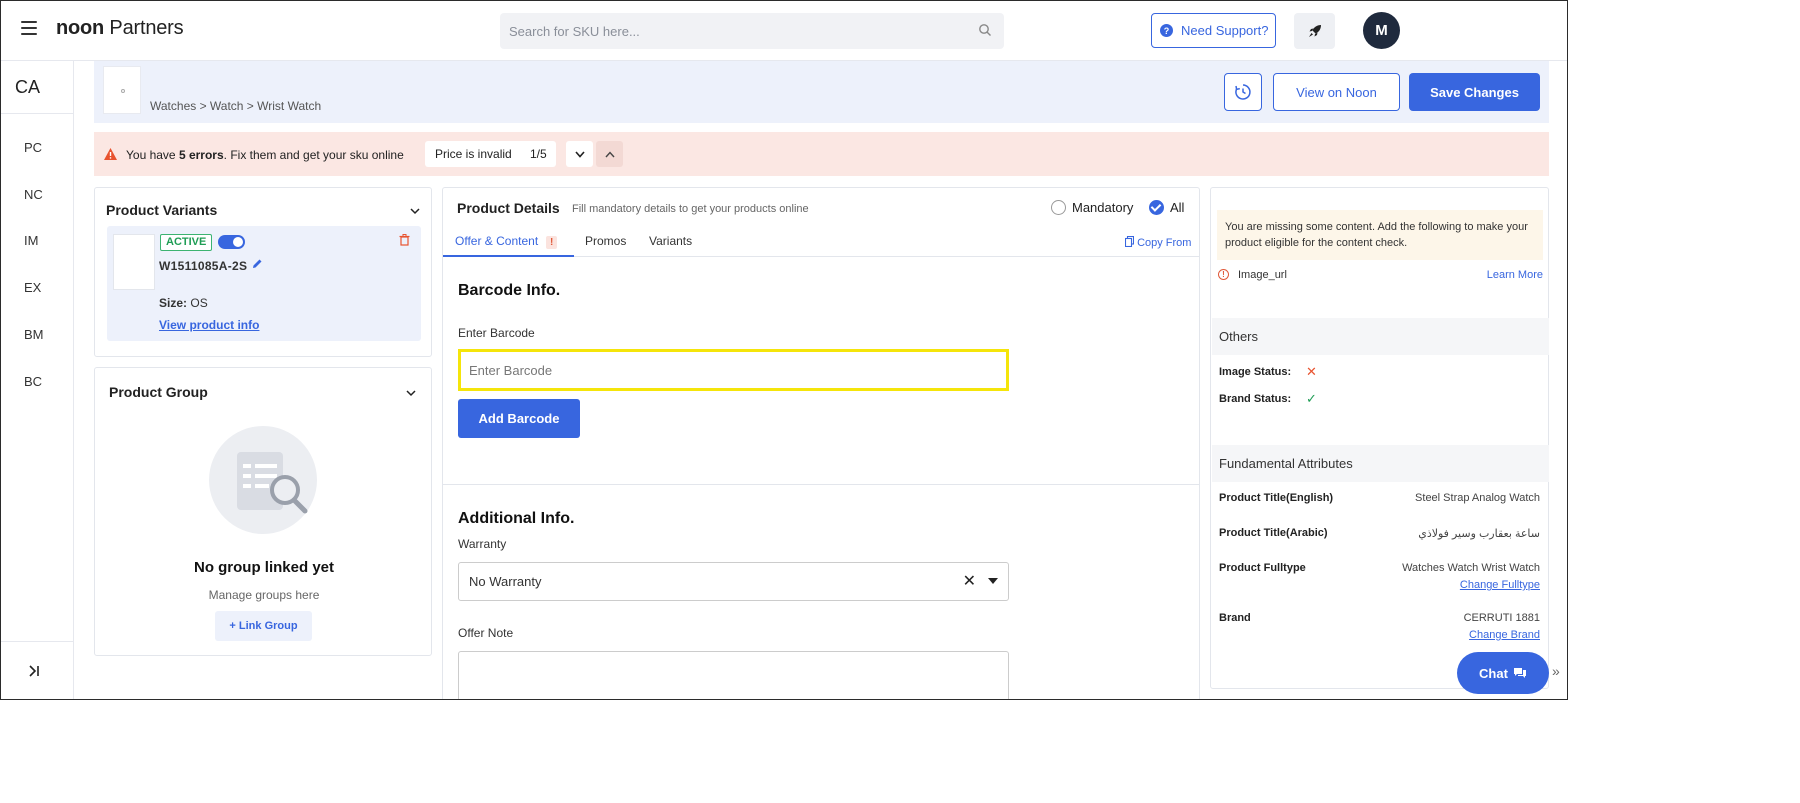  Describe the element at coordinates (1276, 498) in the screenshot. I see `attr-label-title-en: Product Title(English)` at that location.